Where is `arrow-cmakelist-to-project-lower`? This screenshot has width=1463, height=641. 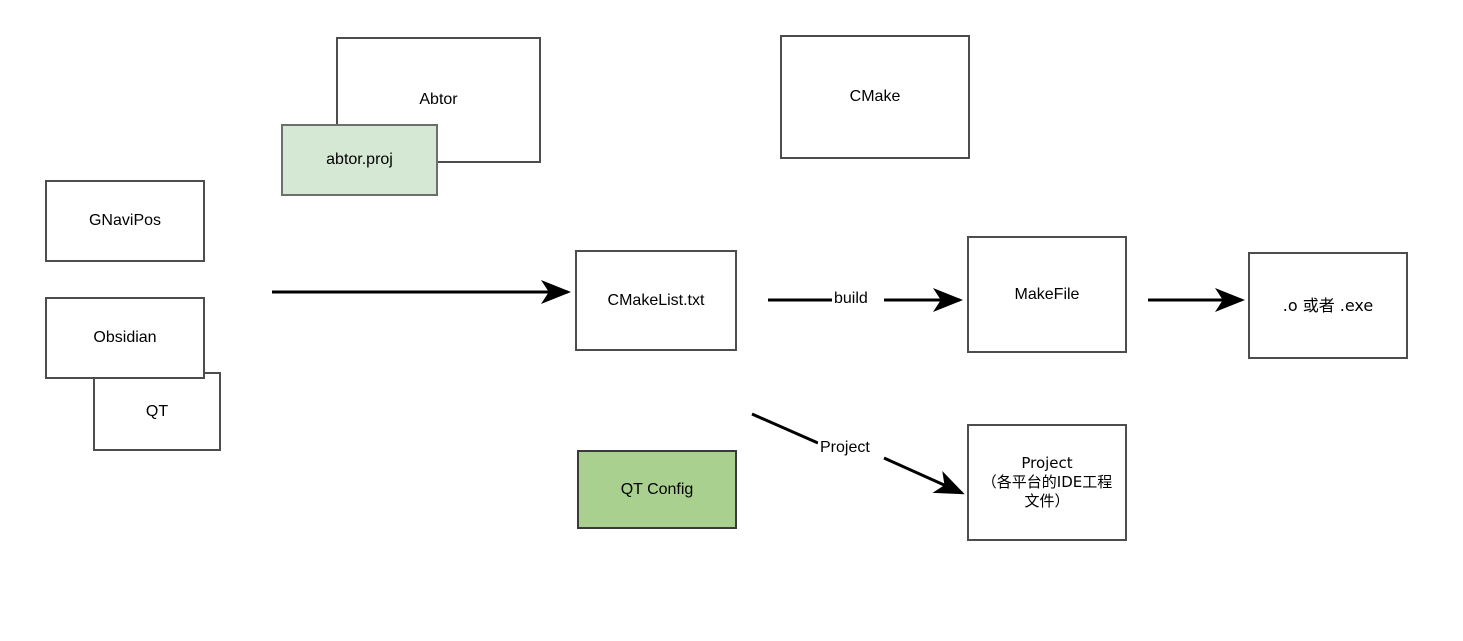
arrow-cmakelist-to-project-lower is located at coordinates (924, 475).